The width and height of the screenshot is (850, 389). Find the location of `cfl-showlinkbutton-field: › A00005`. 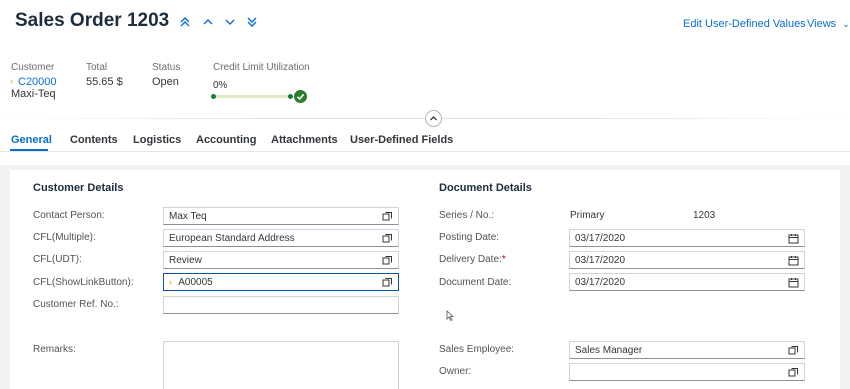

cfl-showlinkbutton-field: › A00005 is located at coordinates (281, 282).